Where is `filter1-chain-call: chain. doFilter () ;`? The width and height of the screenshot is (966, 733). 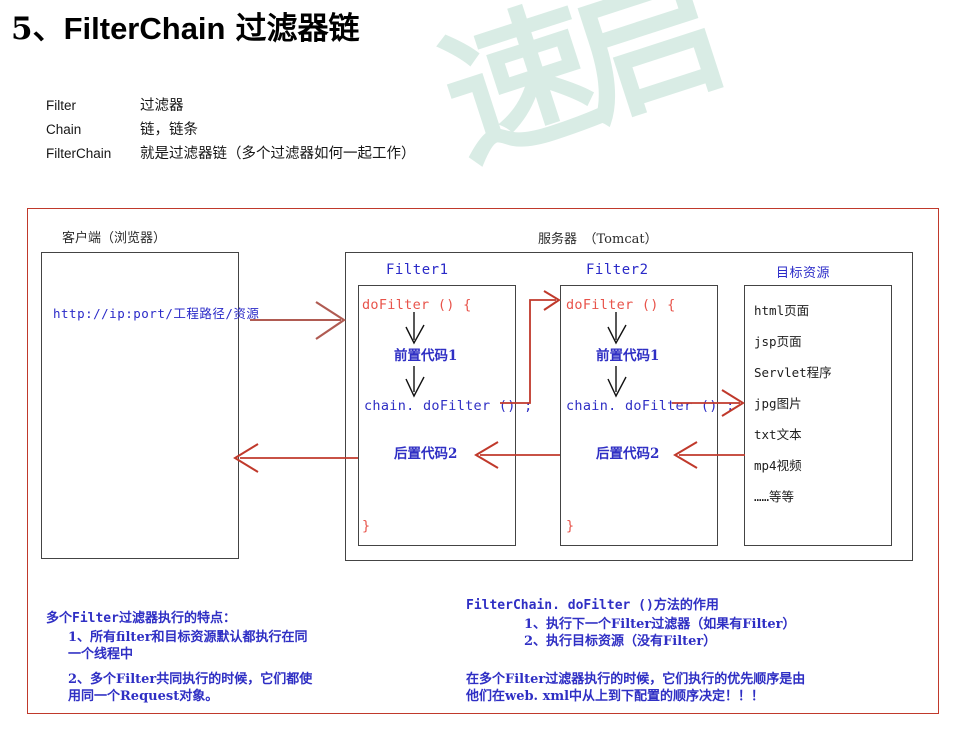
filter1-chain-call: chain. doFilter () ; is located at coordinates (448, 406).